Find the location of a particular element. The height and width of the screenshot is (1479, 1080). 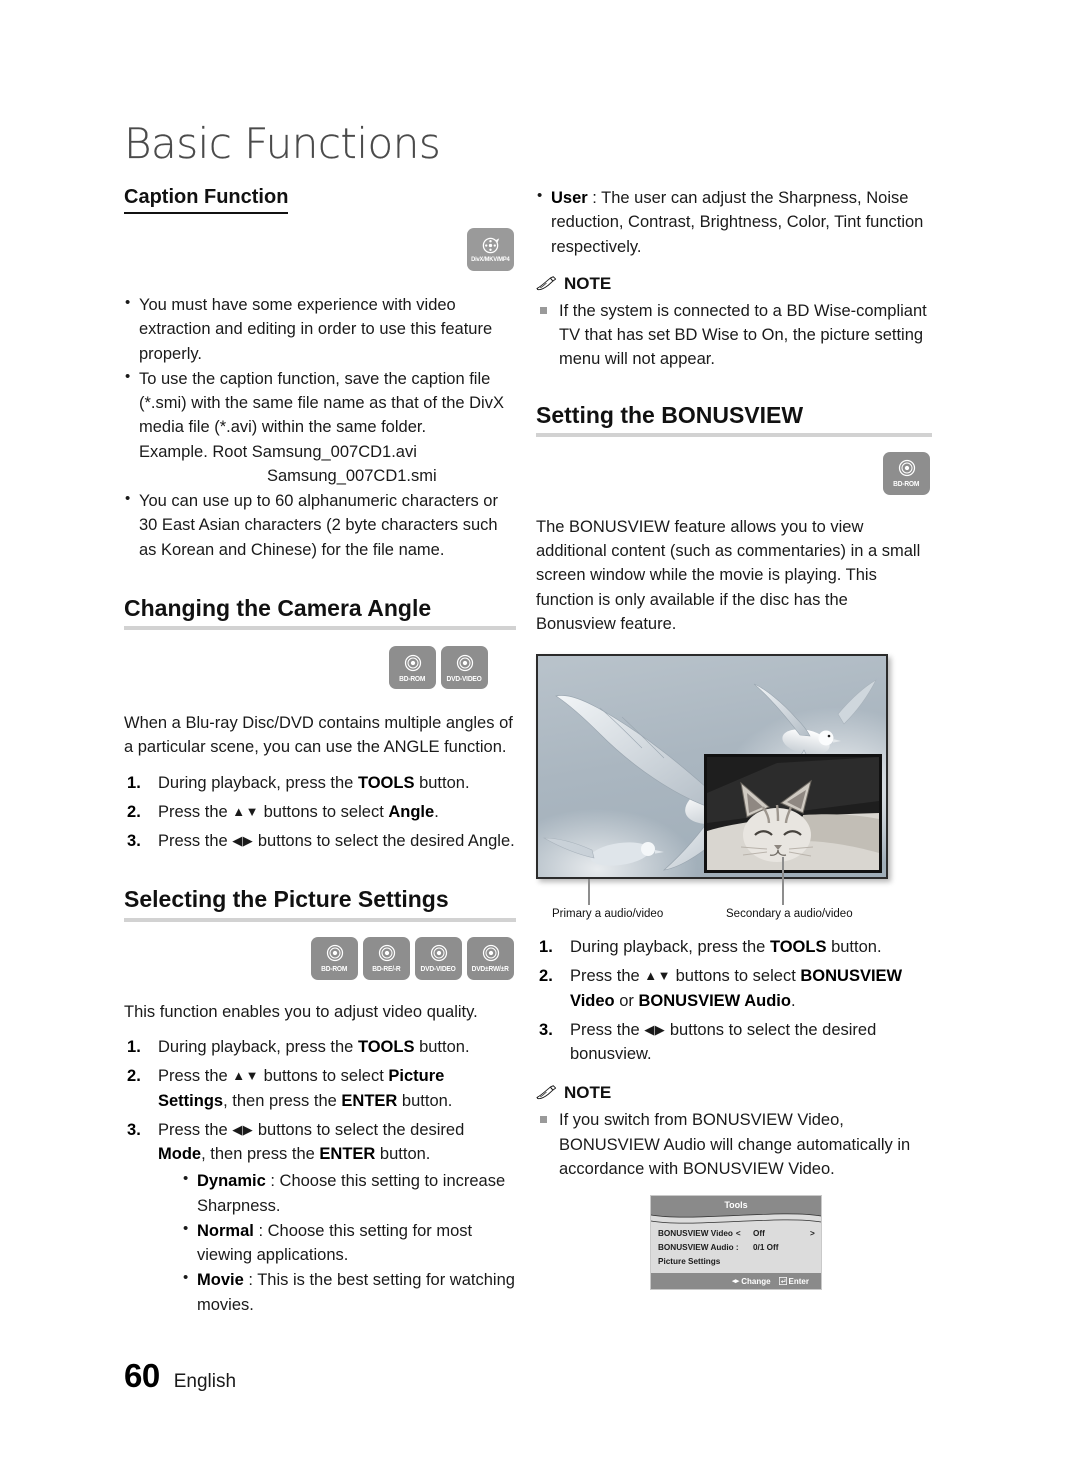

disc-badge-dvd-rw-r: DVD±RW/±R is located at coordinates (490, 958).